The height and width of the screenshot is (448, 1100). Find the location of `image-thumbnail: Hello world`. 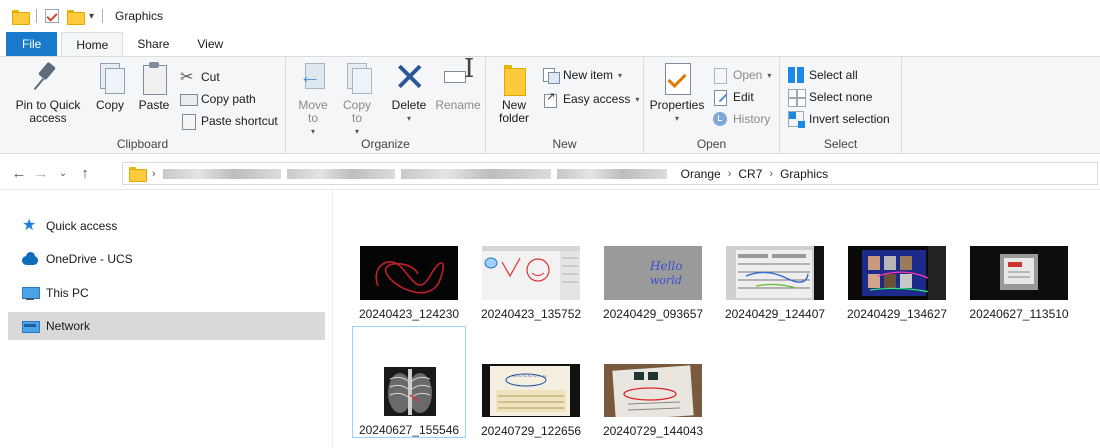

image-thumbnail: Hello world is located at coordinates (653, 273).